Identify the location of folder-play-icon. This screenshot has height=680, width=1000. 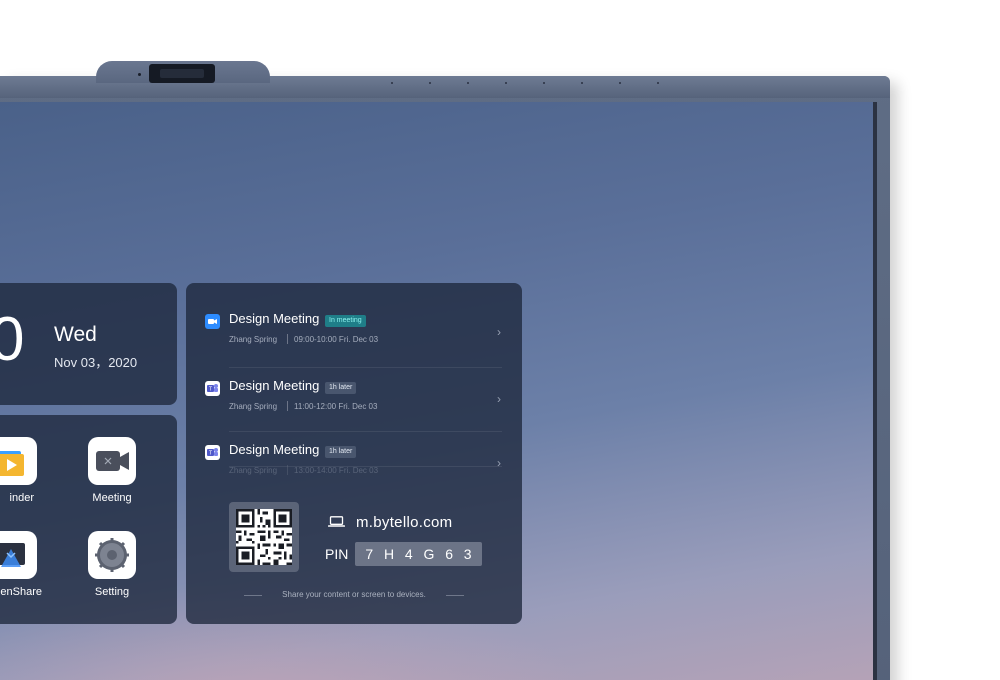
(18, 461).